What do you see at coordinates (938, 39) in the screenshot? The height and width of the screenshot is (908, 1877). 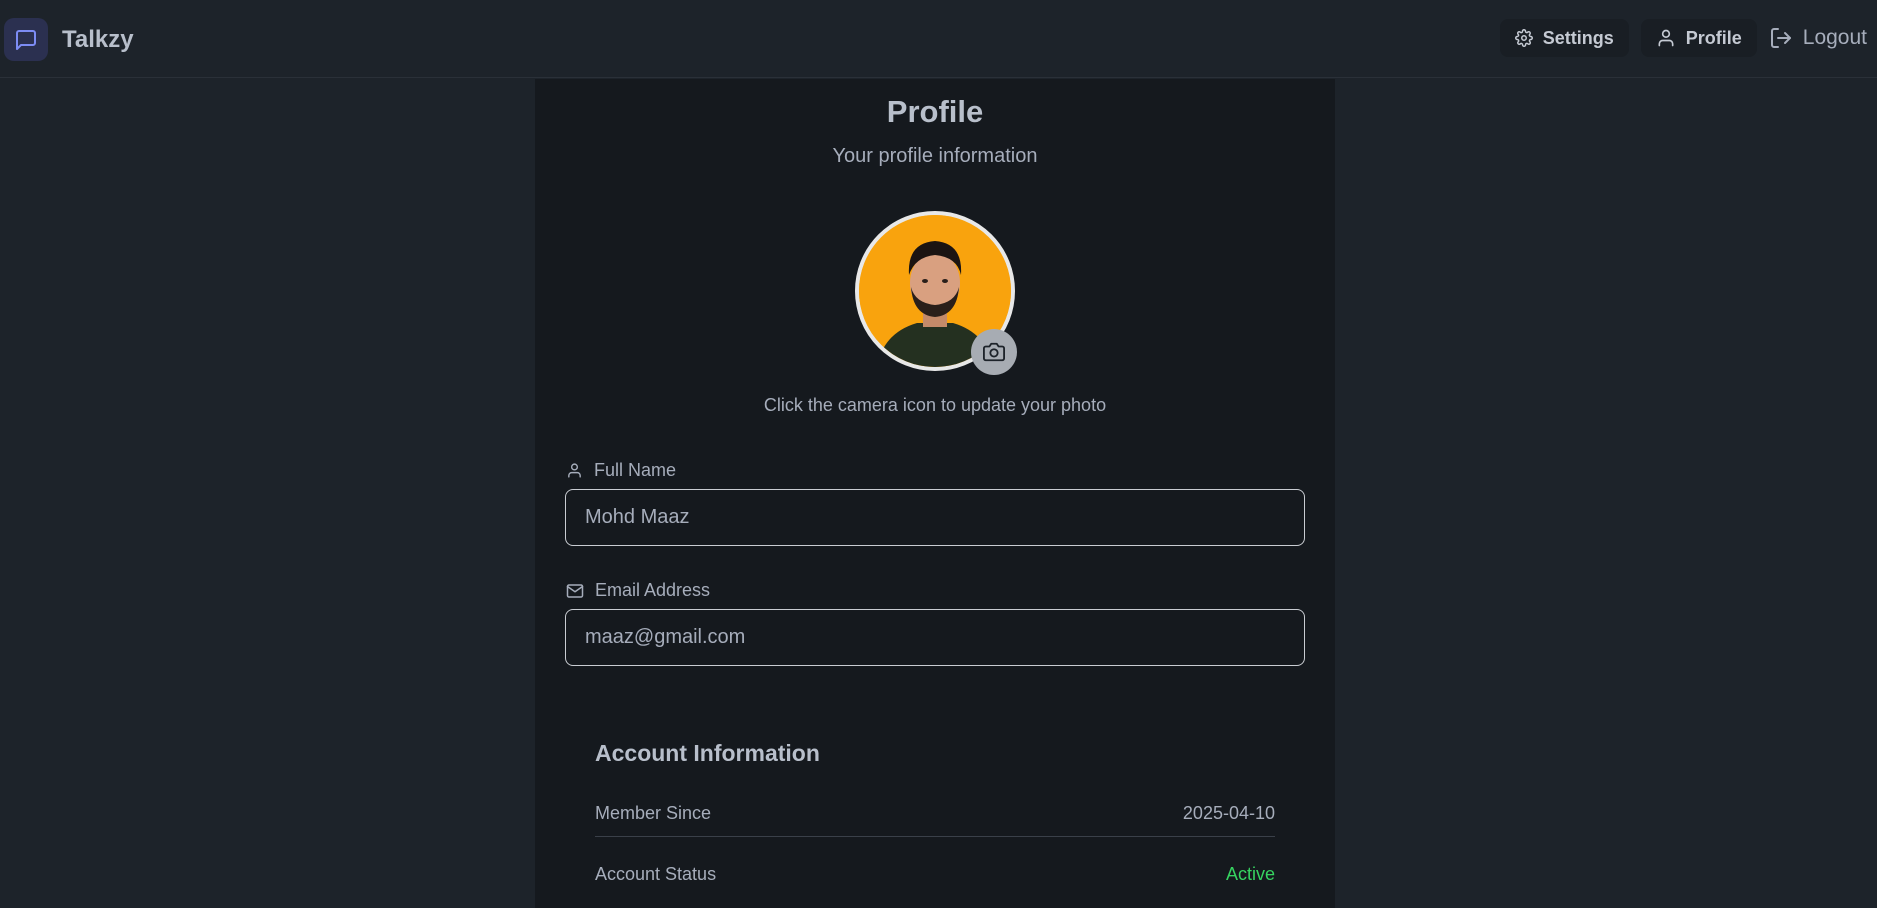 I see `navbar: Talkzy Settings Profile Logout` at bounding box center [938, 39].